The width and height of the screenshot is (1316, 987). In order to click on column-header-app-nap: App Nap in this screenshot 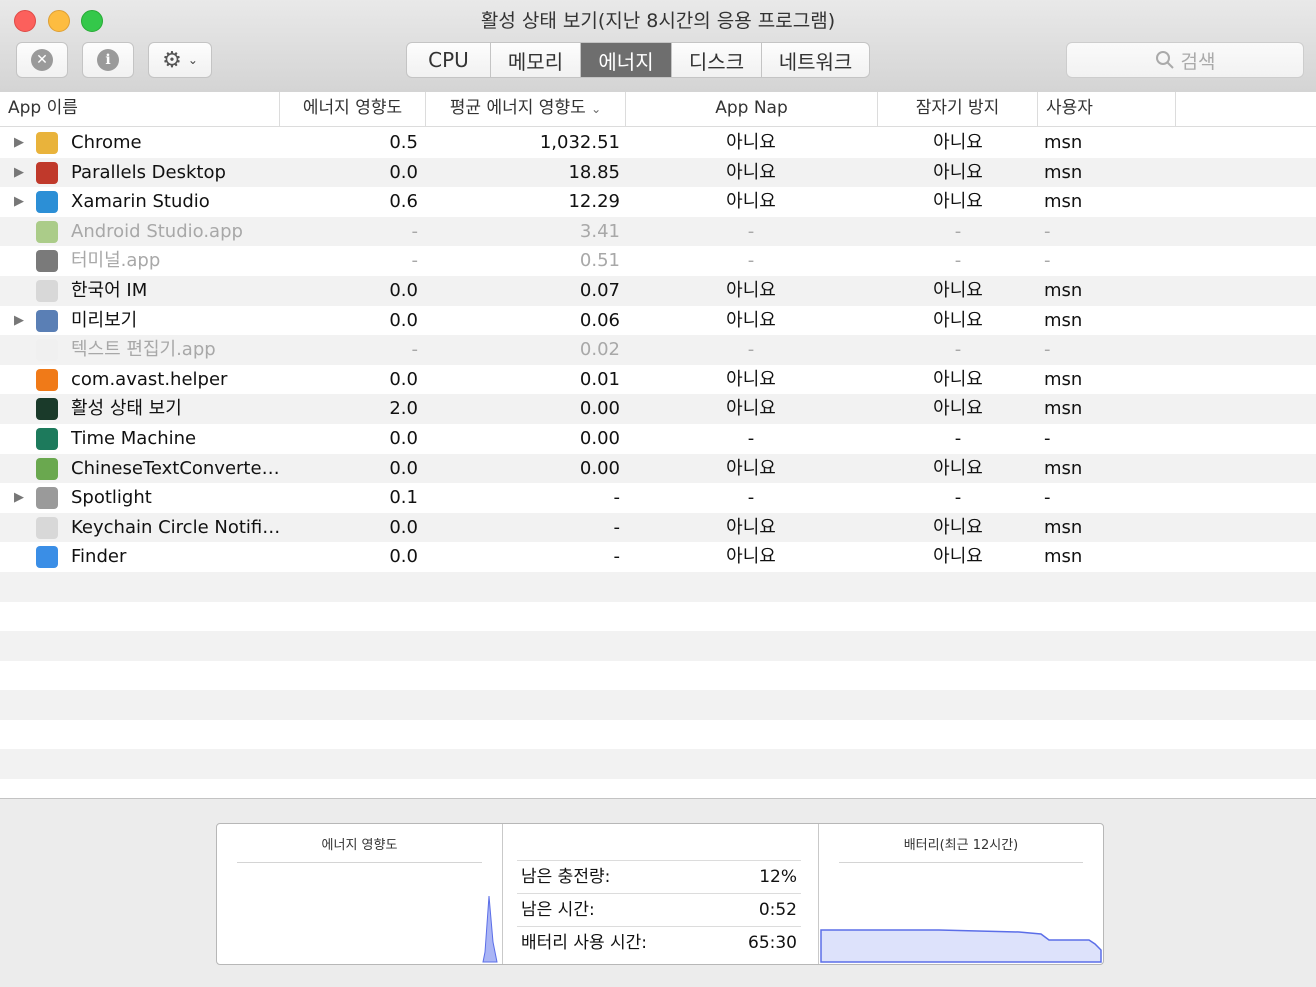, I will do `click(752, 109)`.